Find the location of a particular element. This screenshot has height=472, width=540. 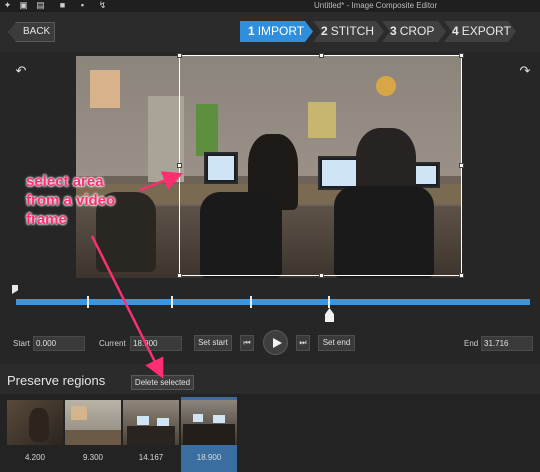

back-button: BACK is located at coordinates (31, 32).